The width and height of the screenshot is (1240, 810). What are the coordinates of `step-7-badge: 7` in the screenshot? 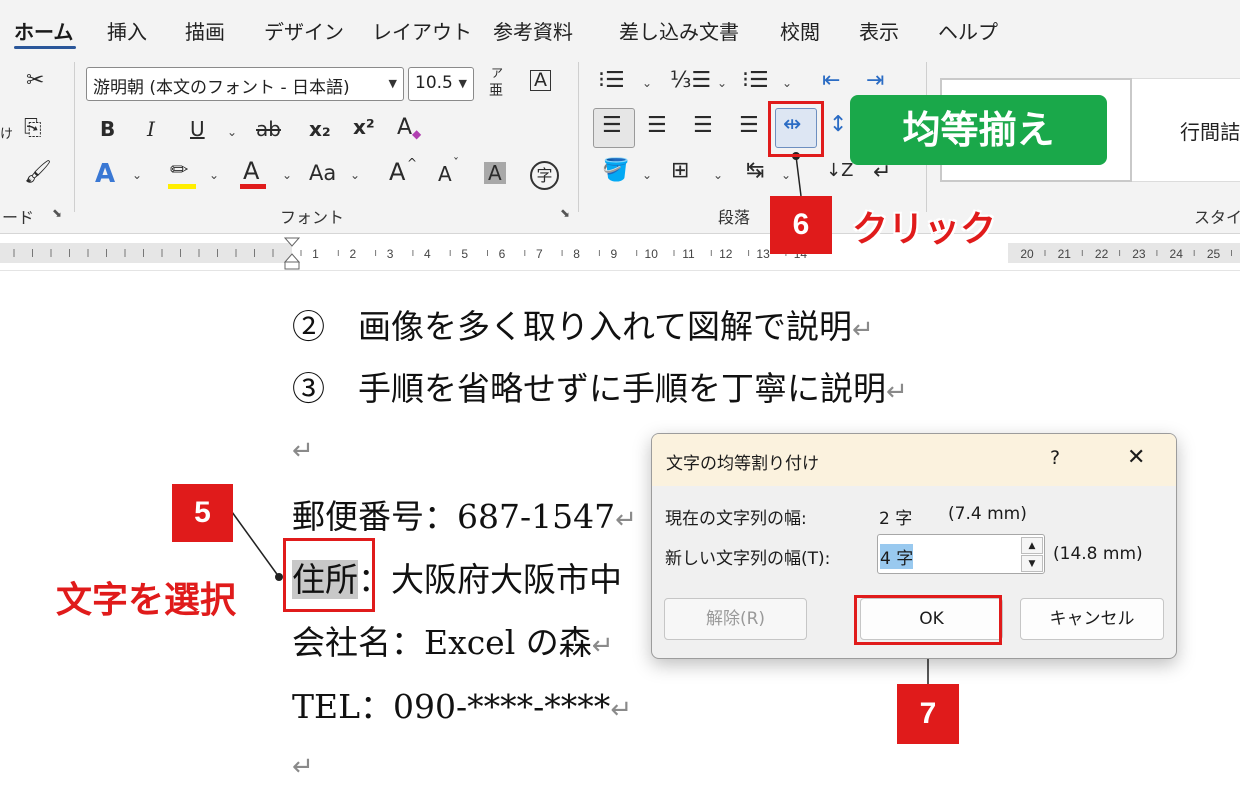 It's located at (928, 714).